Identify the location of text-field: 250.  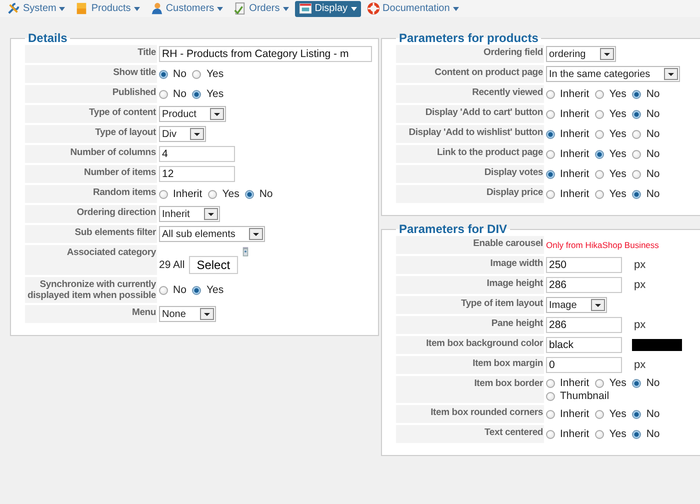
(584, 265).